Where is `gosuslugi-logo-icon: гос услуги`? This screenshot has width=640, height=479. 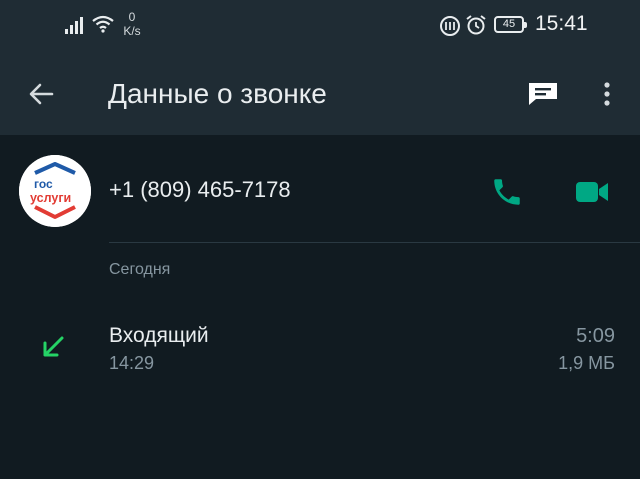 gosuslugi-logo-icon: гос услуги is located at coordinates (55, 191).